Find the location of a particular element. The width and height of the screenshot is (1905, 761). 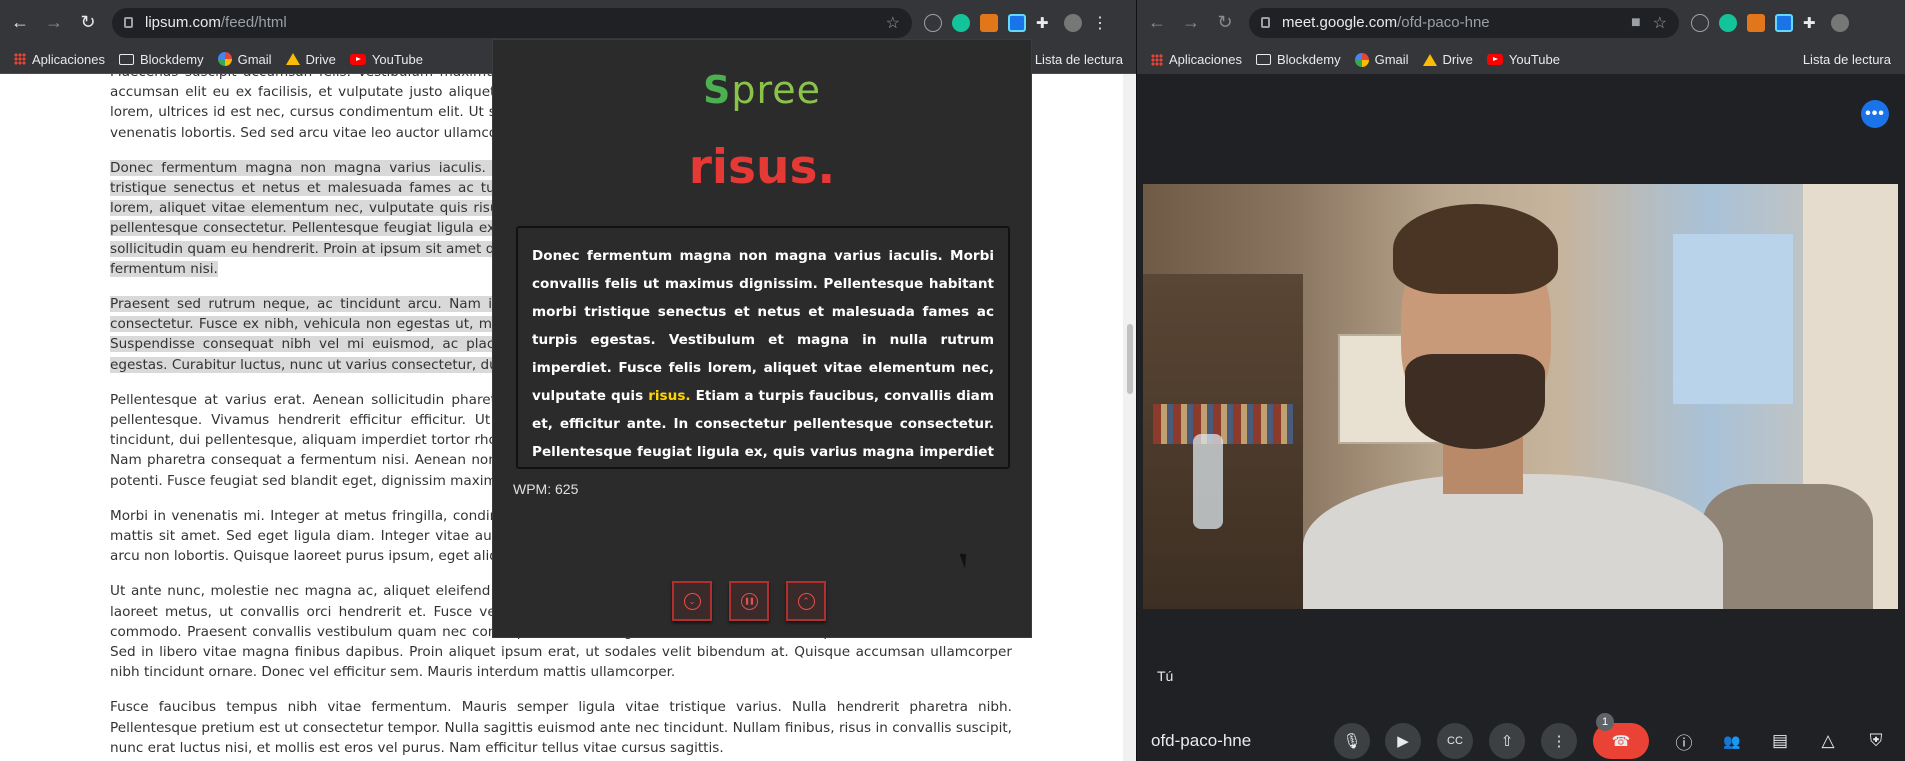

captions-button: CC is located at coordinates (1455, 741).